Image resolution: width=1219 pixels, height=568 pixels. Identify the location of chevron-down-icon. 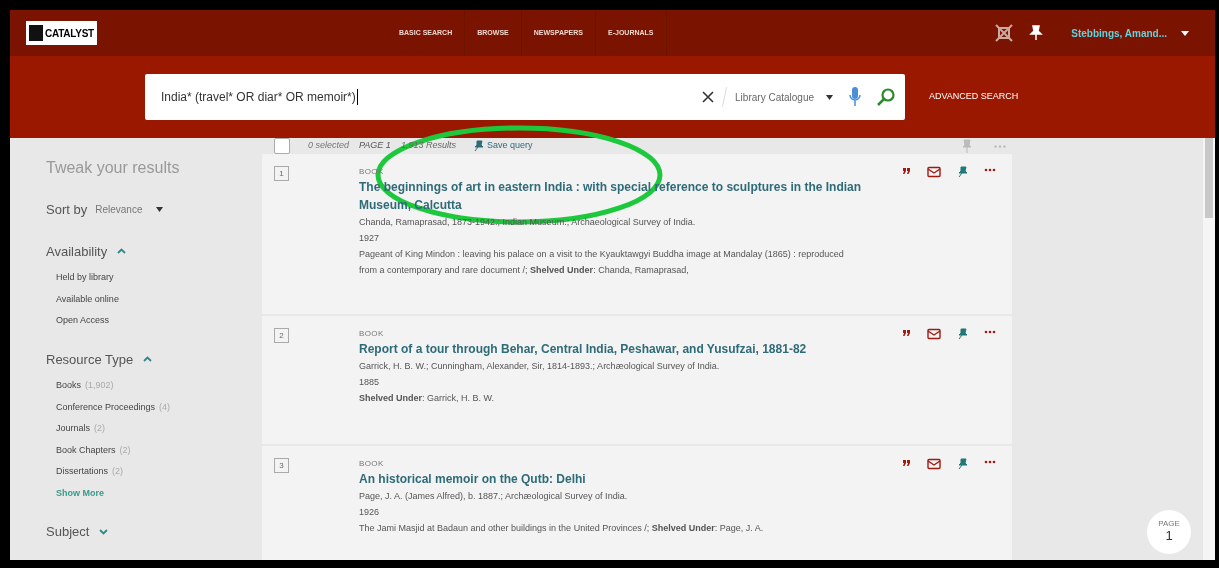
(104, 531).